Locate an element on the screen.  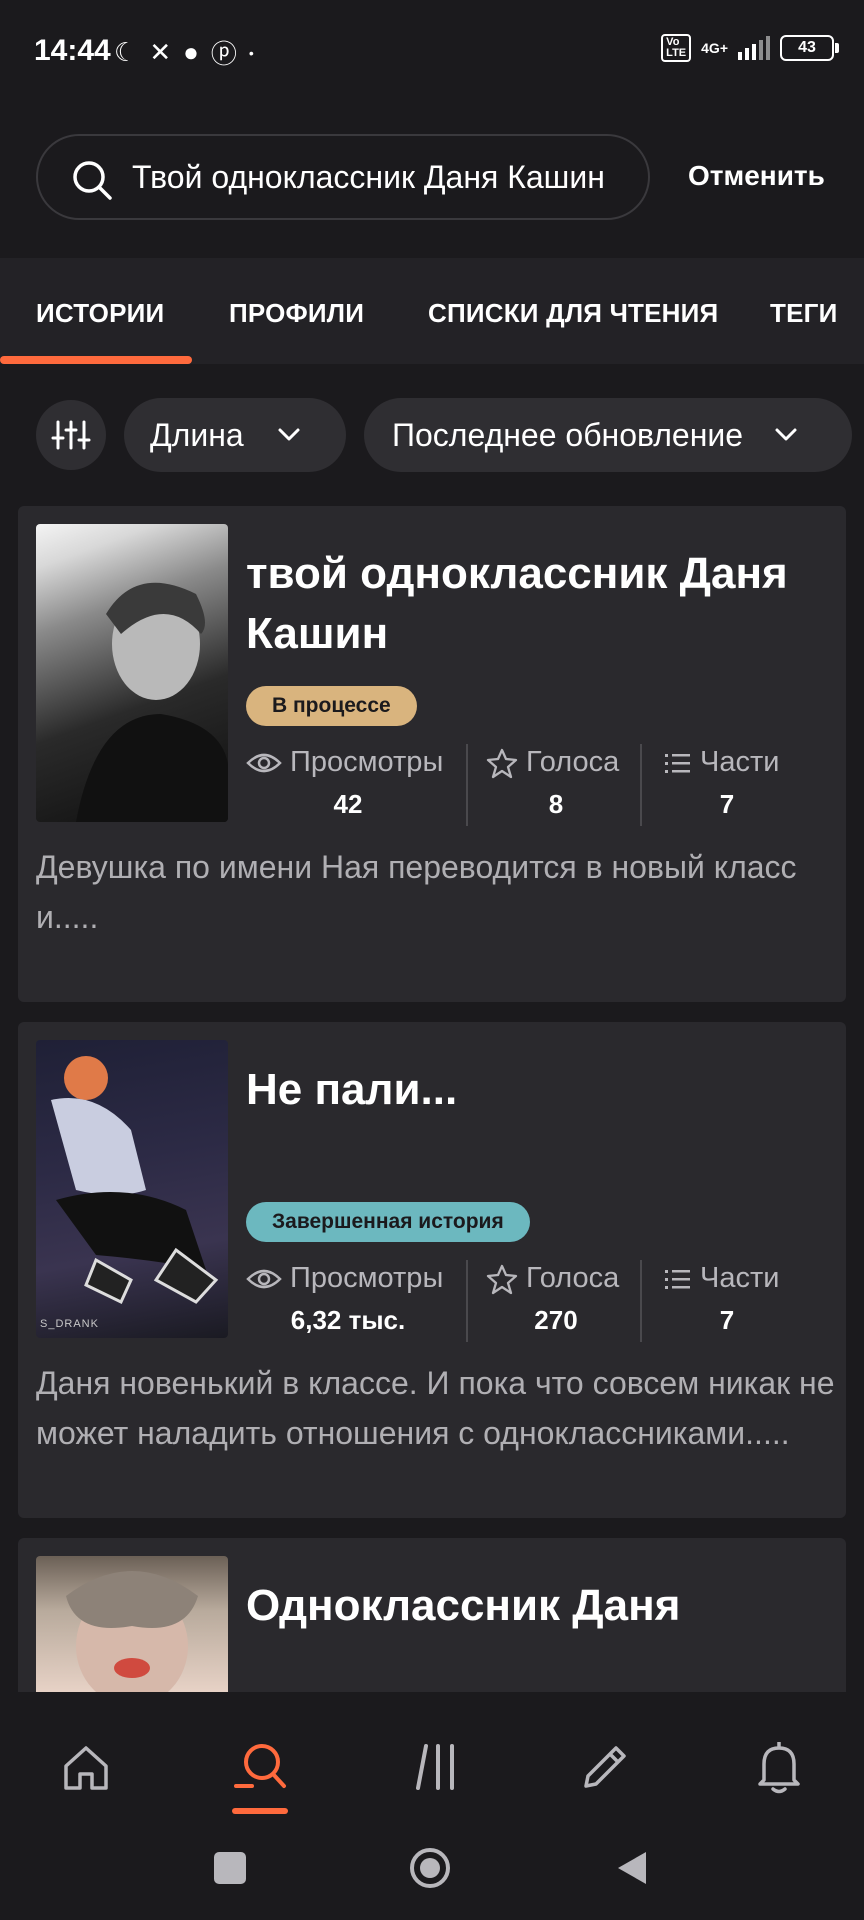
status-system-icons: Vo LTE 4G+ 43 is located at coordinates (750, 48).